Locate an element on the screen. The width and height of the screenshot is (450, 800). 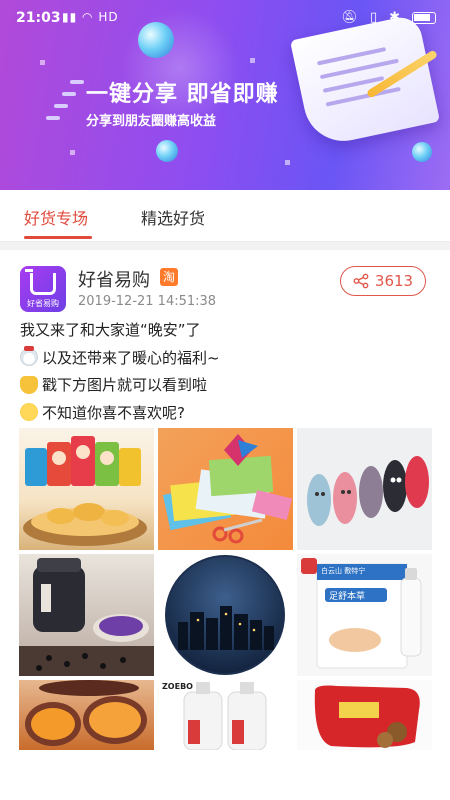
status-bar: 21:03 ▮▮ ◠ HD 🔕︎ ▯ ✱ is located at coordinates (225, 18).